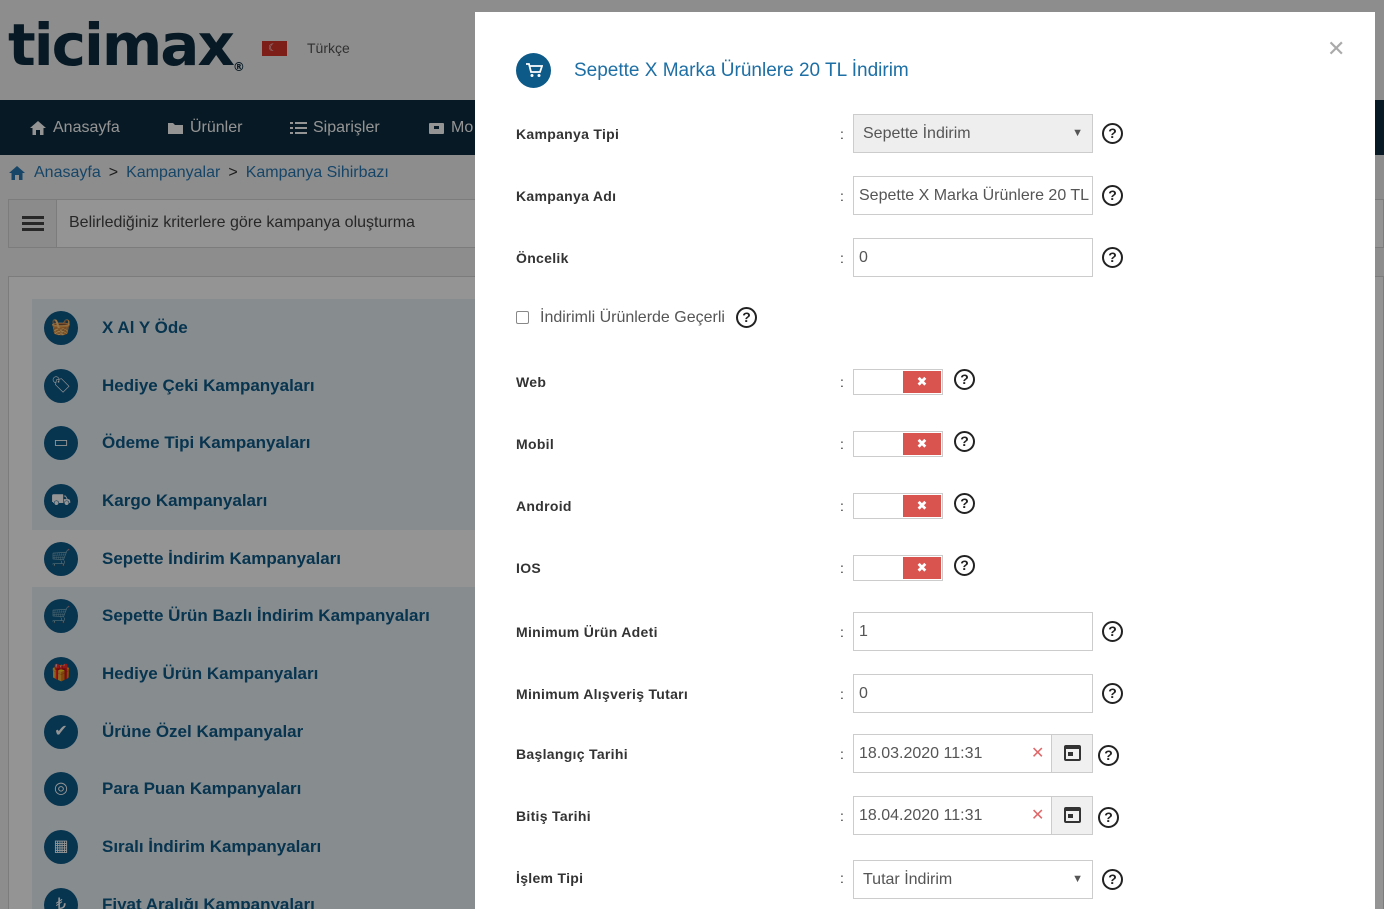 This screenshot has width=1384, height=909. What do you see at coordinates (898, 568) in the screenshot?
I see `ios-toggle: ✖` at bounding box center [898, 568].